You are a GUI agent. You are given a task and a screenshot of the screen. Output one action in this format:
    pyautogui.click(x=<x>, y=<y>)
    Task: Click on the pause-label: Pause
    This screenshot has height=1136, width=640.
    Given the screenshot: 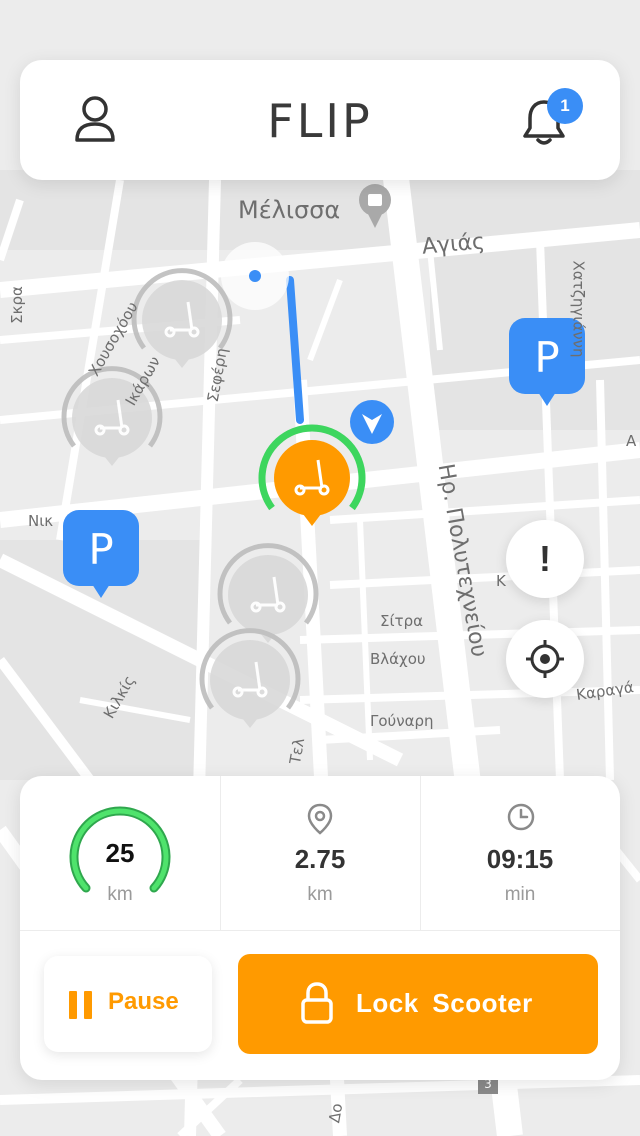 What is the action you would take?
    pyautogui.click(x=143, y=1001)
    